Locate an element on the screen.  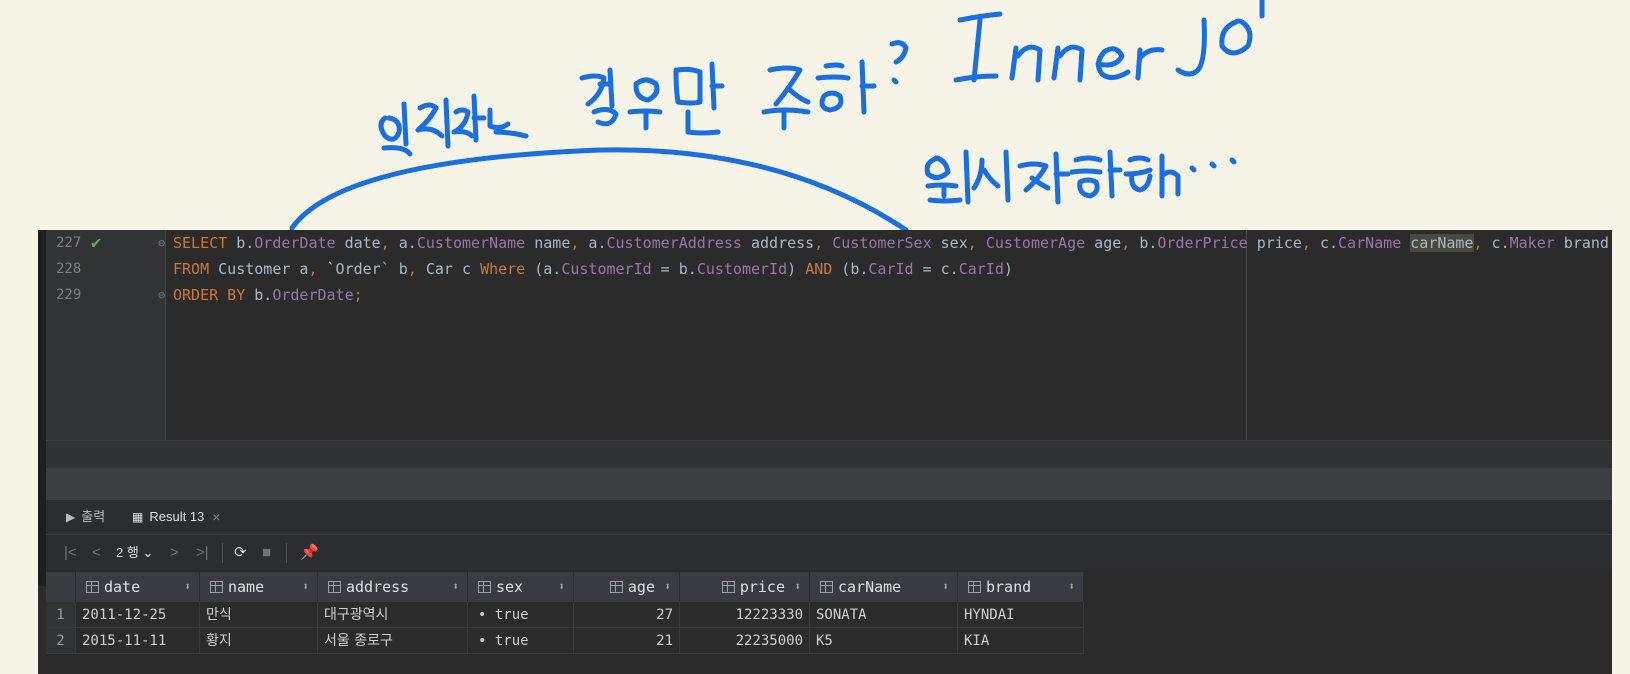
checkmark-icon: ✔ is located at coordinates (96, 243).